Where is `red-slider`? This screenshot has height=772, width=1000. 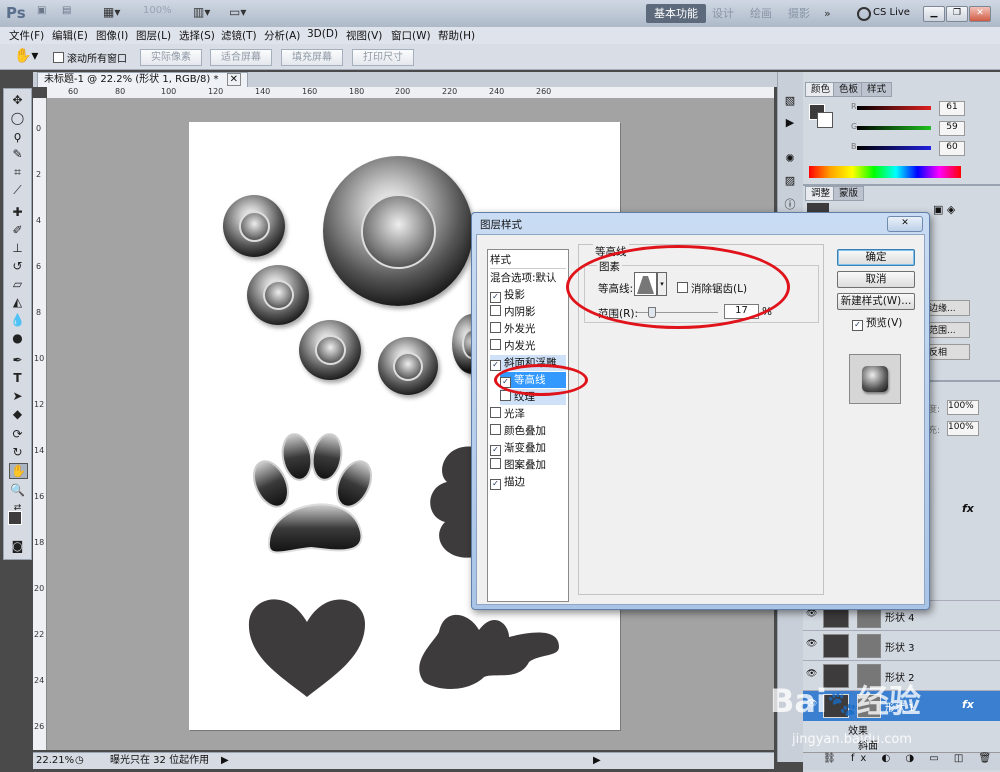
red-slider is located at coordinates (894, 108).